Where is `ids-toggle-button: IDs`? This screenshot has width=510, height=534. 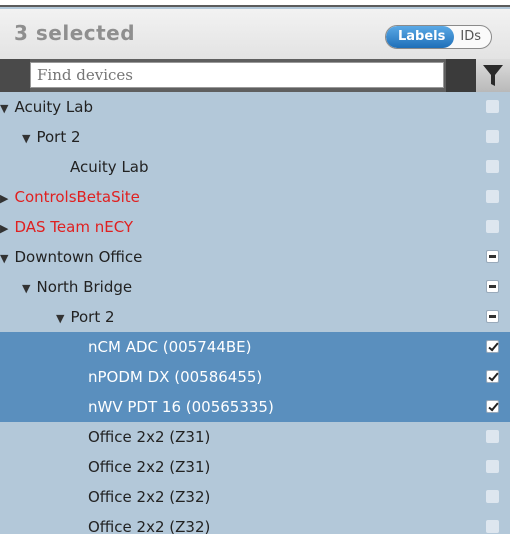
ids-toggle-button: IDs is located at coordinates (472, 37).